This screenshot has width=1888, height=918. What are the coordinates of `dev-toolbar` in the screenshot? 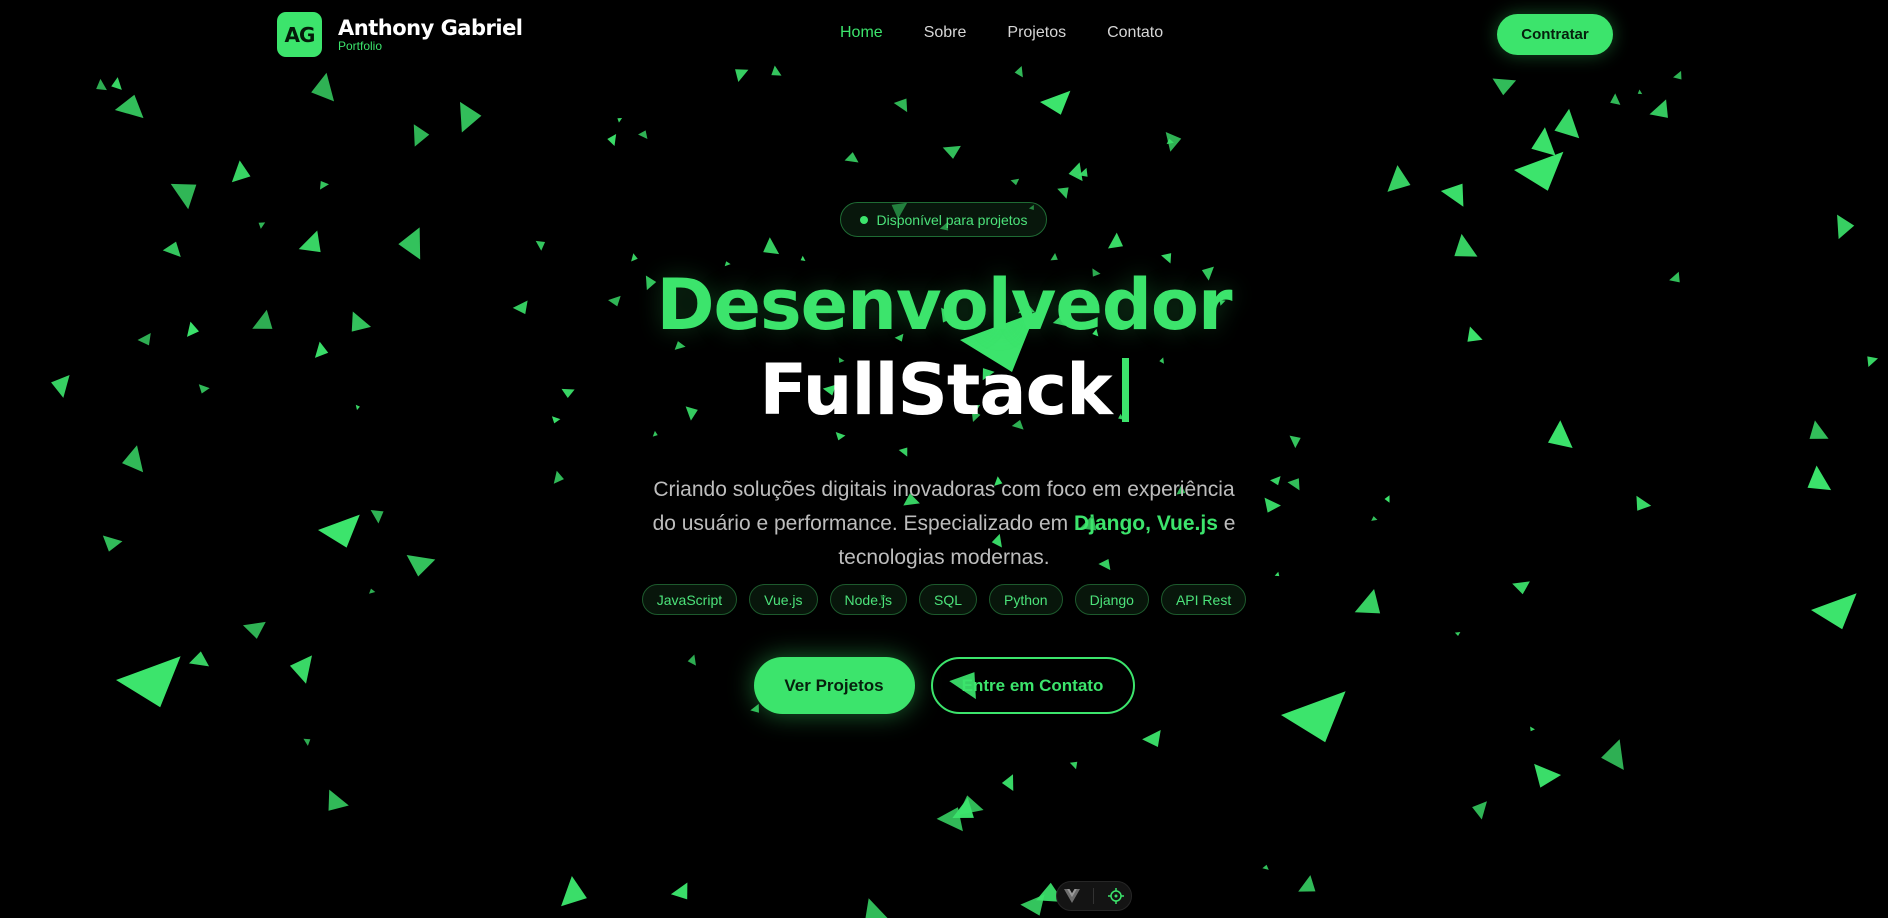 It's located at (1094, 896).